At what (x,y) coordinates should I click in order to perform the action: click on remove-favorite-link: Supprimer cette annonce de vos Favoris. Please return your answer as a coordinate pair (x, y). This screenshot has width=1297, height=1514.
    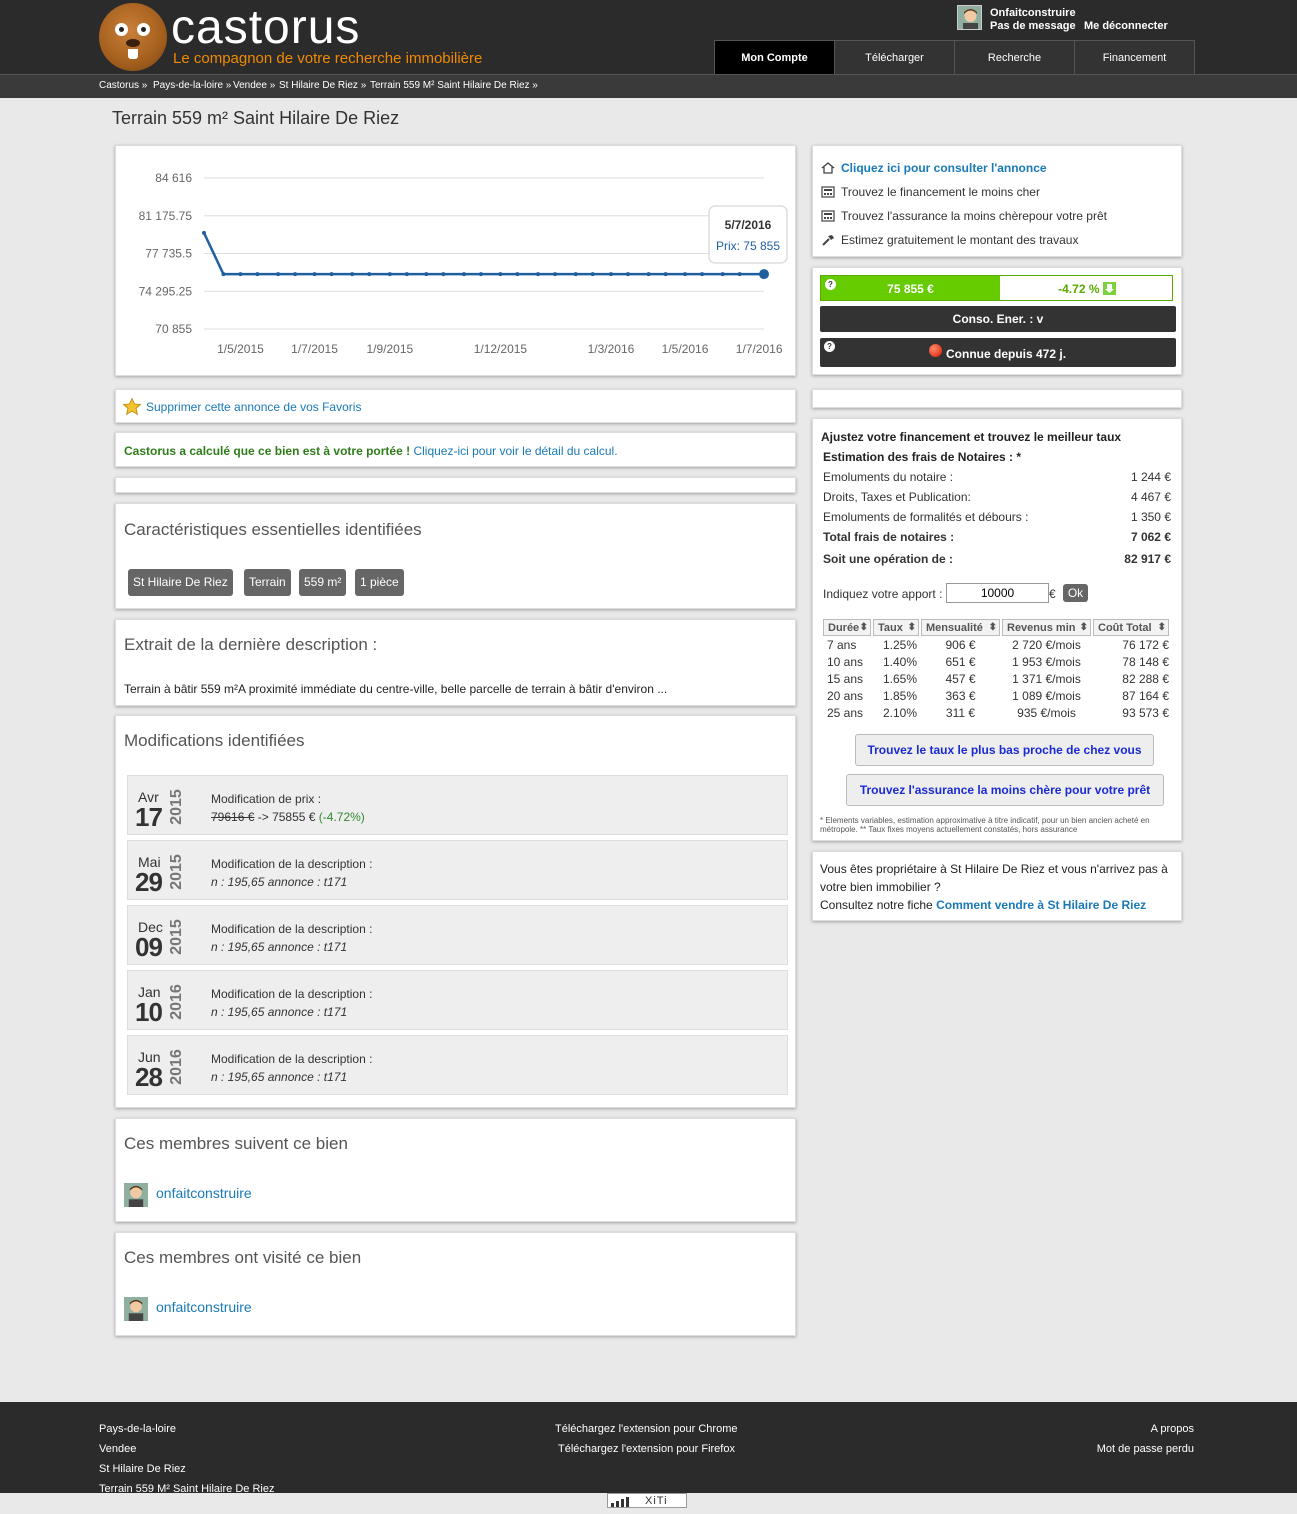
    Looking at the image, I should click on (253, 407).